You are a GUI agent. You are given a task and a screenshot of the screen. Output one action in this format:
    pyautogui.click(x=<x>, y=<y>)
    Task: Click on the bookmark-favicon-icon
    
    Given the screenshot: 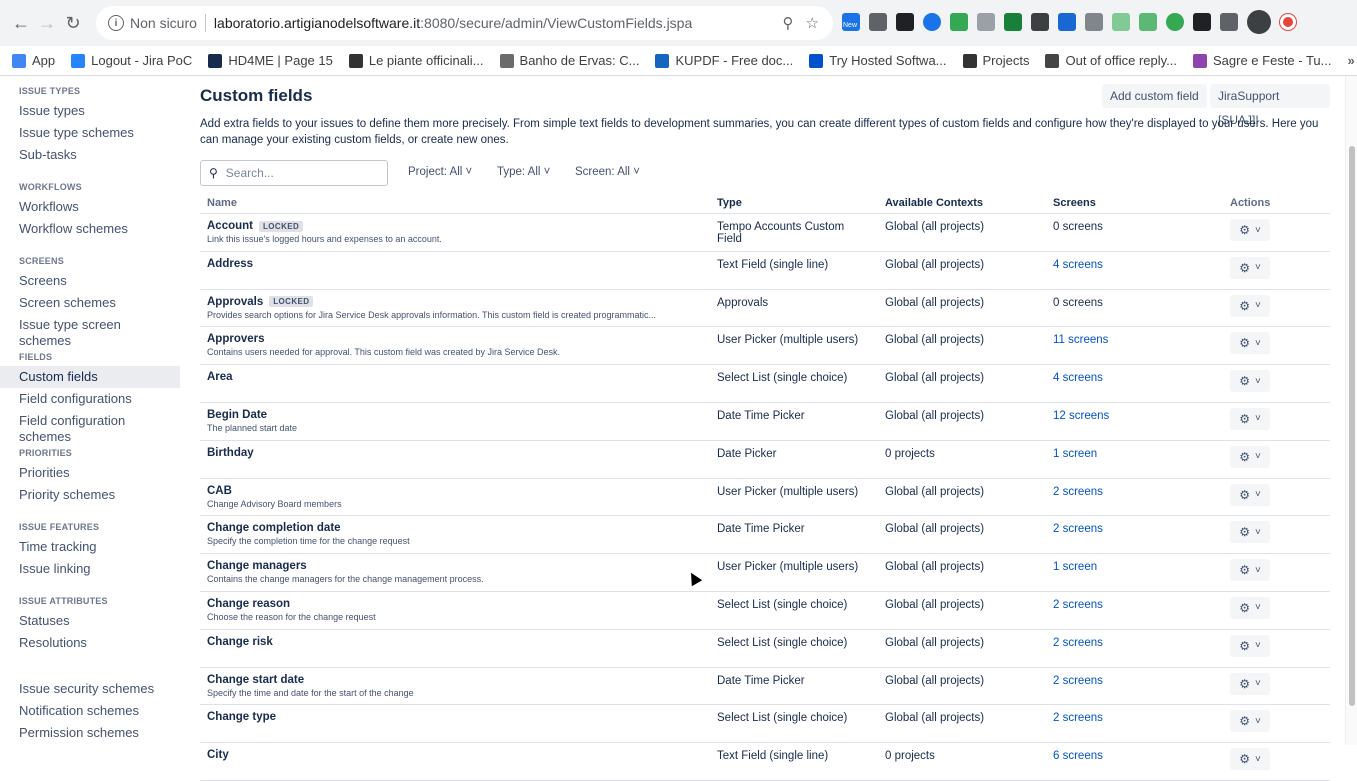 What is the action you would take?
    pyautogui.click(x=355, y=60)
    